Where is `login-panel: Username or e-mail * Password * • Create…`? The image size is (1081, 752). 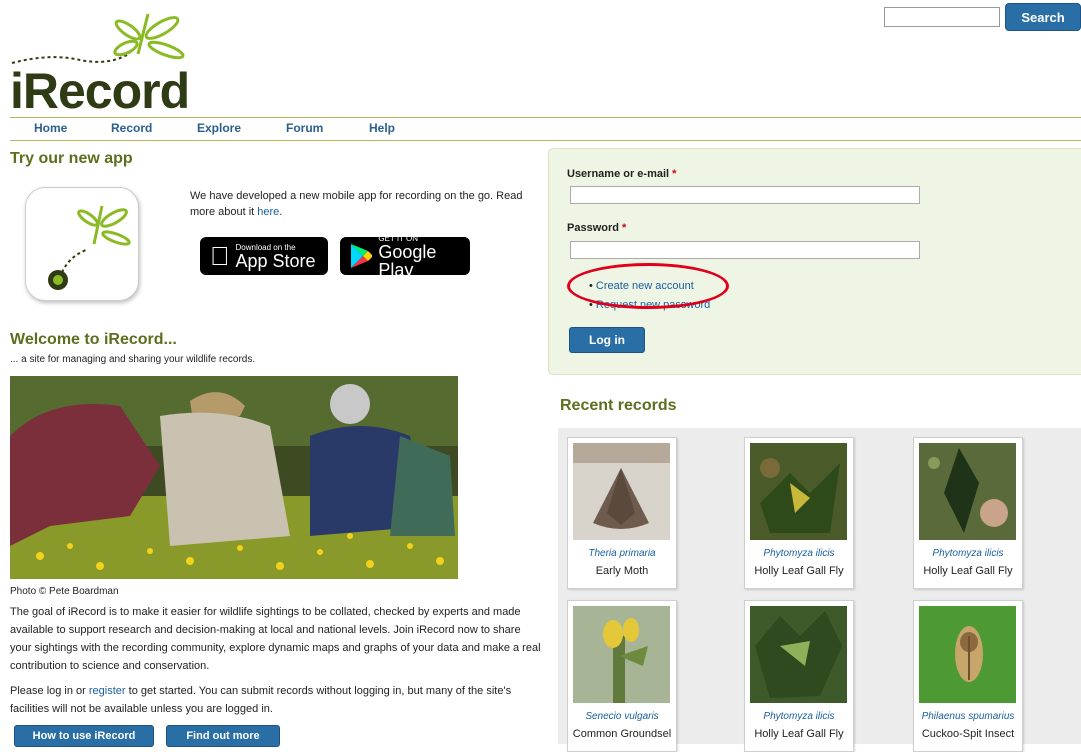 login-panel: Username or e-mail * Password * • Create… is located at coordinates (814, 261).